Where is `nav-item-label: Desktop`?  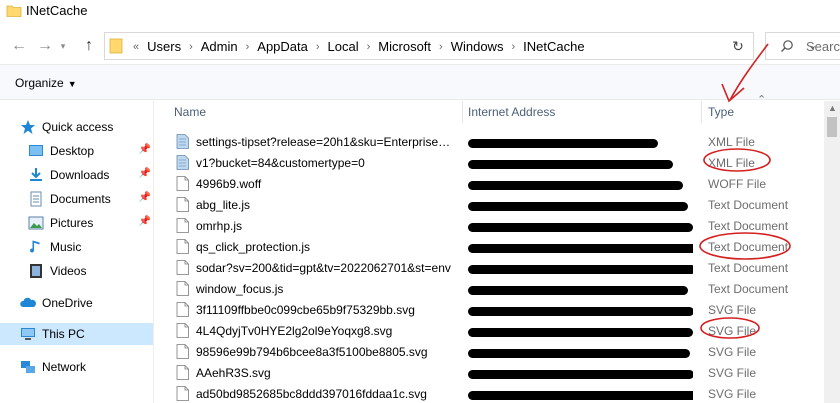
nav-item-label: Desktop is located at coordinates (72, 151).